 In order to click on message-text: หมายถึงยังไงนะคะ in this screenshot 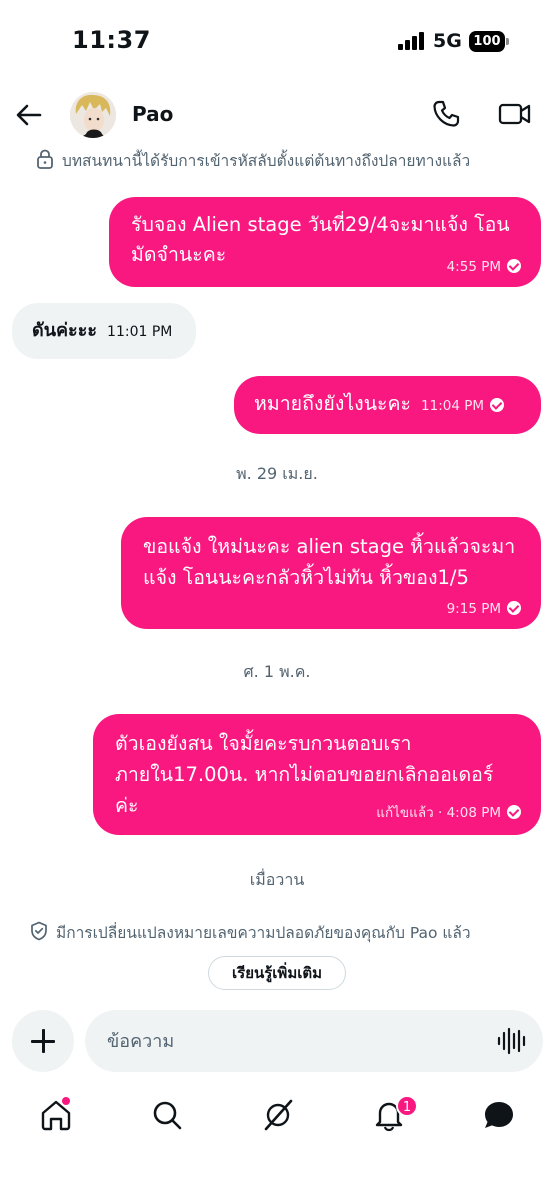, I will do `click(333, 403)`.